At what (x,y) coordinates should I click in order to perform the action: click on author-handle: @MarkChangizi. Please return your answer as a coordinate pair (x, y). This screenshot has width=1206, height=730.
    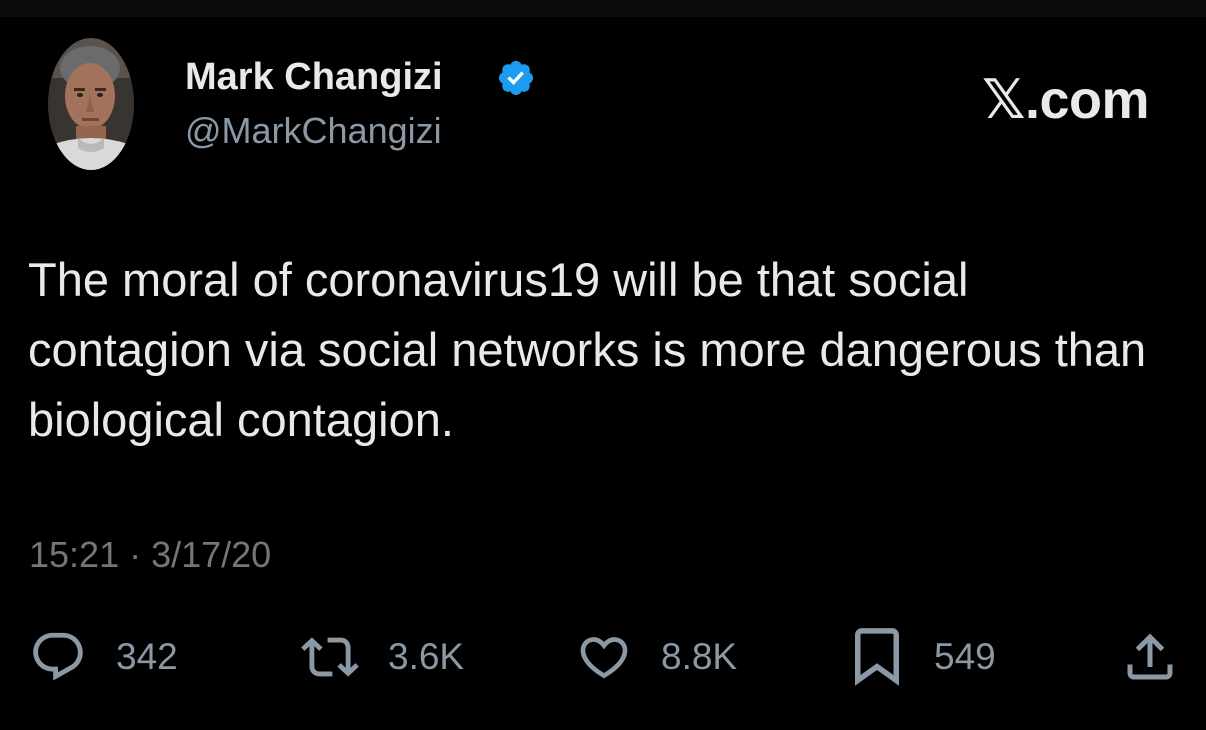
    Looking at the image, I should click on (313, 131).